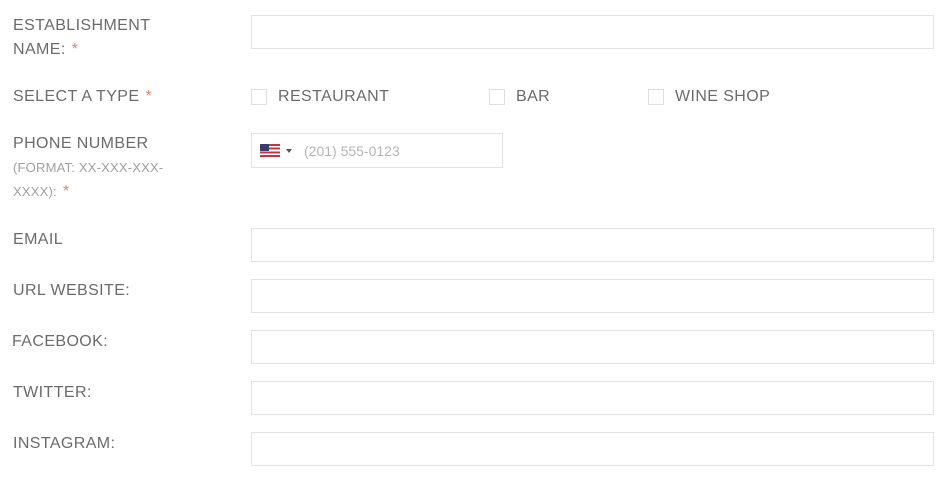 The image size is (949, 480). Describe the element at coordinates (592, 32) in the screenshot. I see `establishment-name-input` at that location.